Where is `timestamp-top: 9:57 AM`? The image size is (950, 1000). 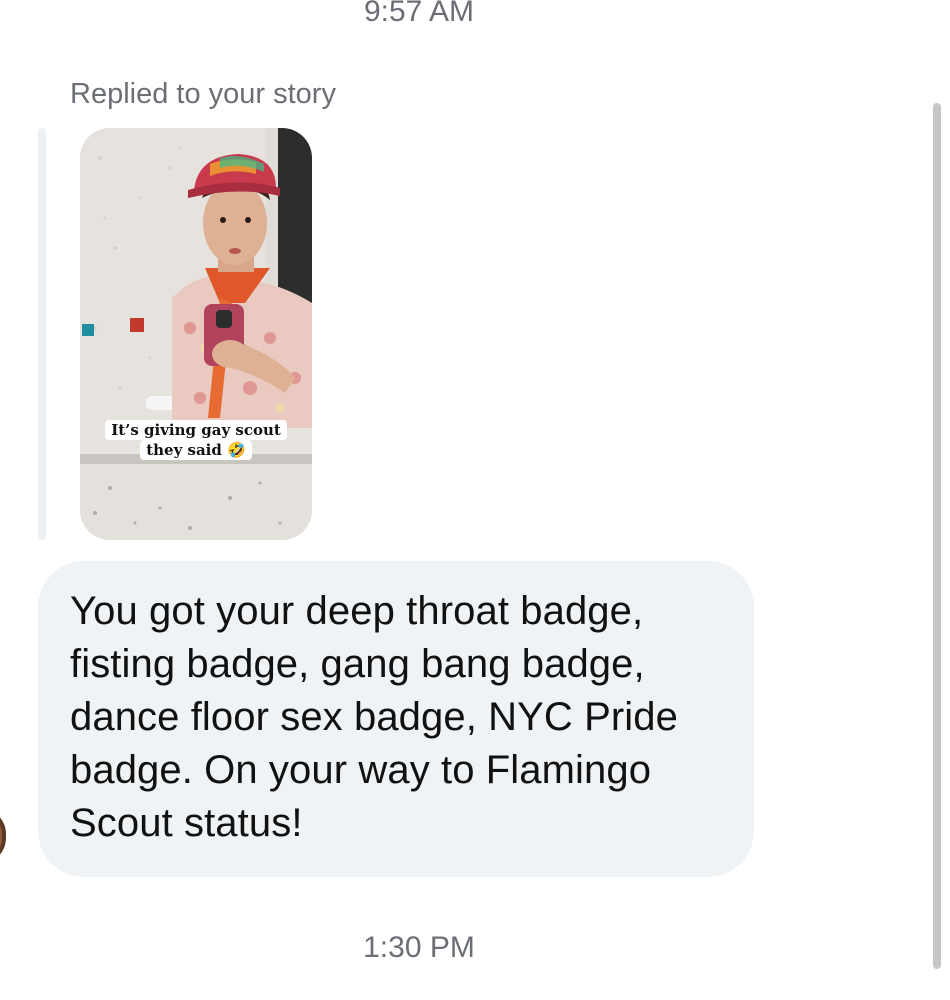 timestamp-top: 9:57 AM is located at coordinates (419, 14).